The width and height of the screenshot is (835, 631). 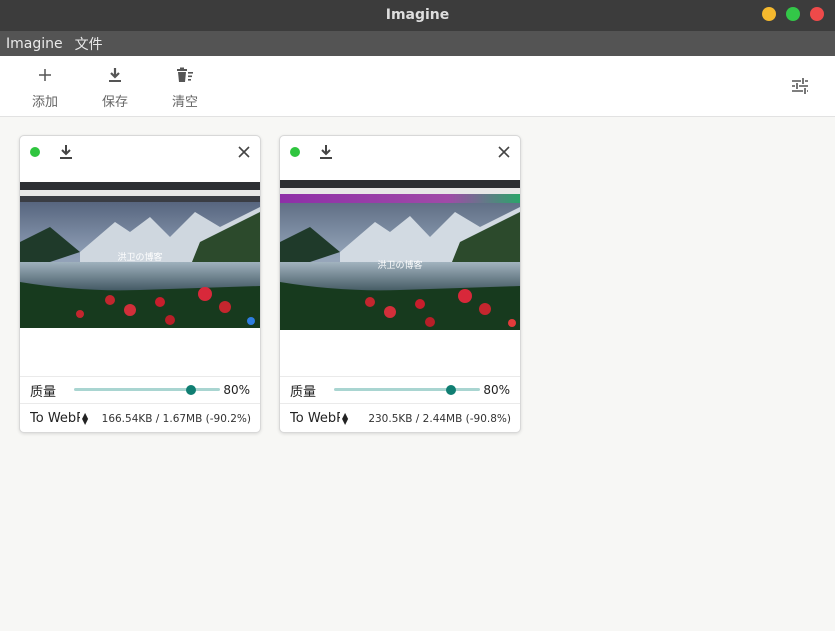 I want to click on format-row: To WebP ▲ ▼ 230.5KB / 2.44MB (-90.8%), so click(x=400, y=418).